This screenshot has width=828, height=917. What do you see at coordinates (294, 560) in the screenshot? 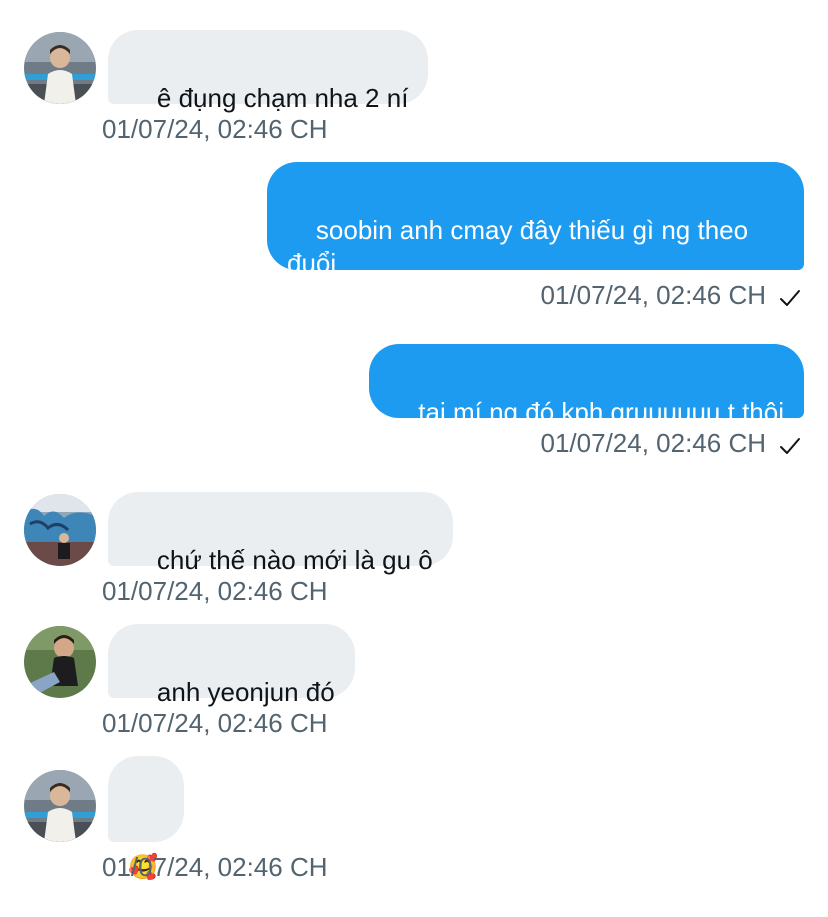
I see `message-text: chứ thế nào mới là gu ô` at bounding box center [294, 560].